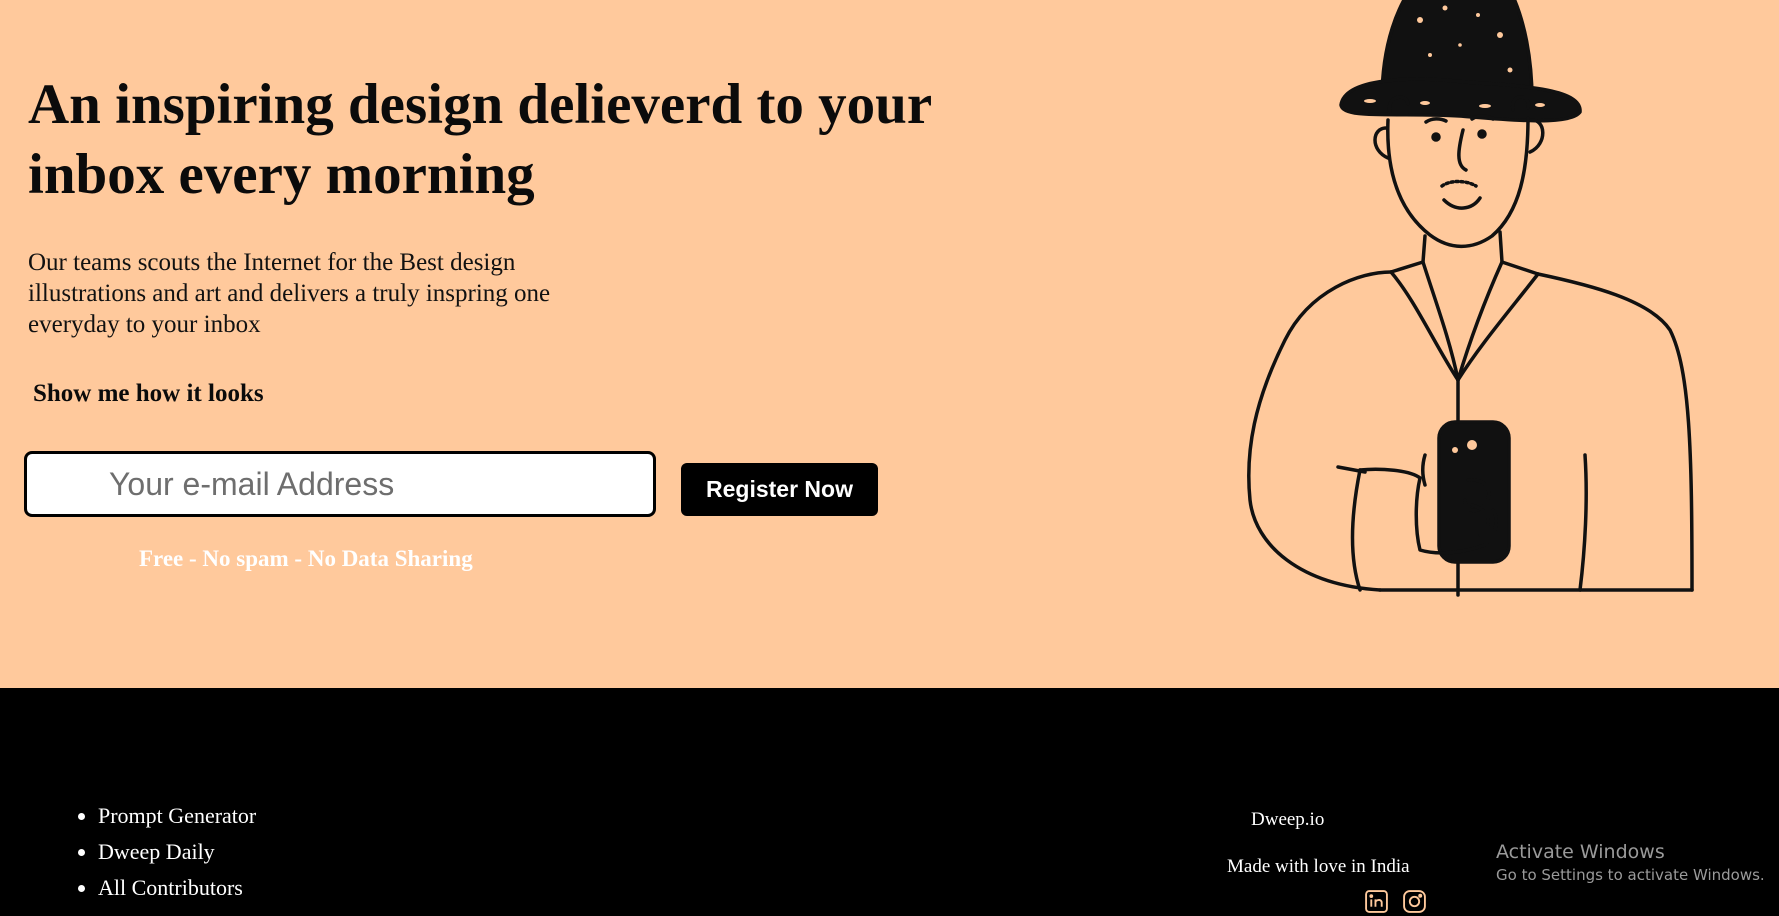 The height and width of the screenshot is (916, 1779). What do you see at coordinates (1630, 875) in the screenshot?
I see `activate-windows-subtitle: Go to Settings to activate Windows.` at bounding box center [1630, 875].